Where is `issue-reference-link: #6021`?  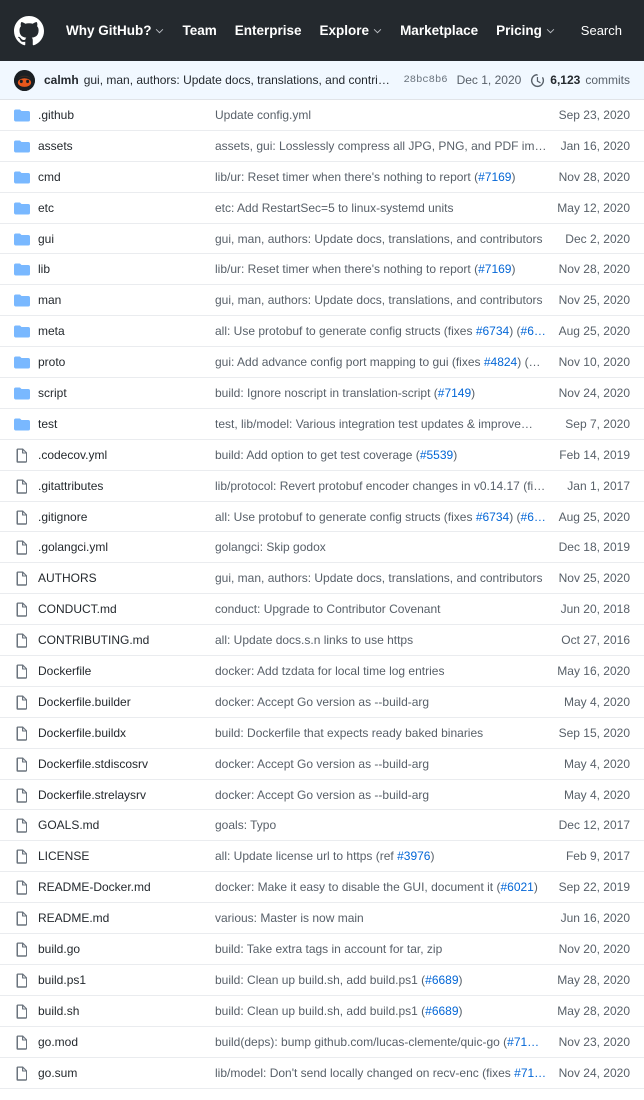
issue-reference-link: #6021 is located at coordinates (516, 887).